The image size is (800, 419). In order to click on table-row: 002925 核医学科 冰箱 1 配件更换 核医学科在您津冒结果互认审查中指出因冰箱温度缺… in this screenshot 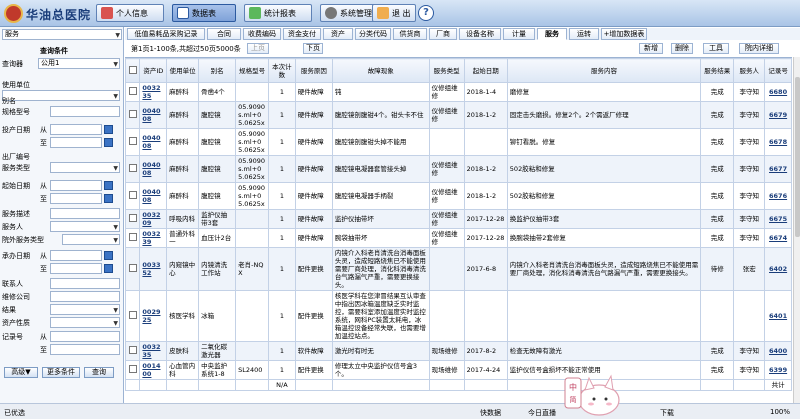, I will do `click(458, 316)`.